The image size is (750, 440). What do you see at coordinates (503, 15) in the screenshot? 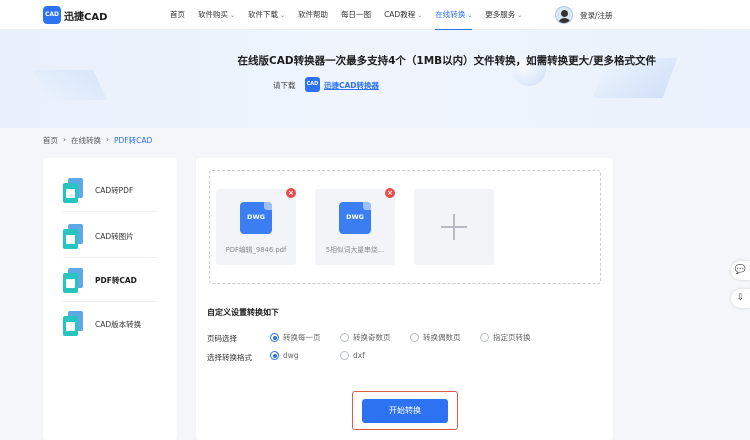
I see `nav-more-services: 更多服务 ⌄` at bounding box center [503, 15].